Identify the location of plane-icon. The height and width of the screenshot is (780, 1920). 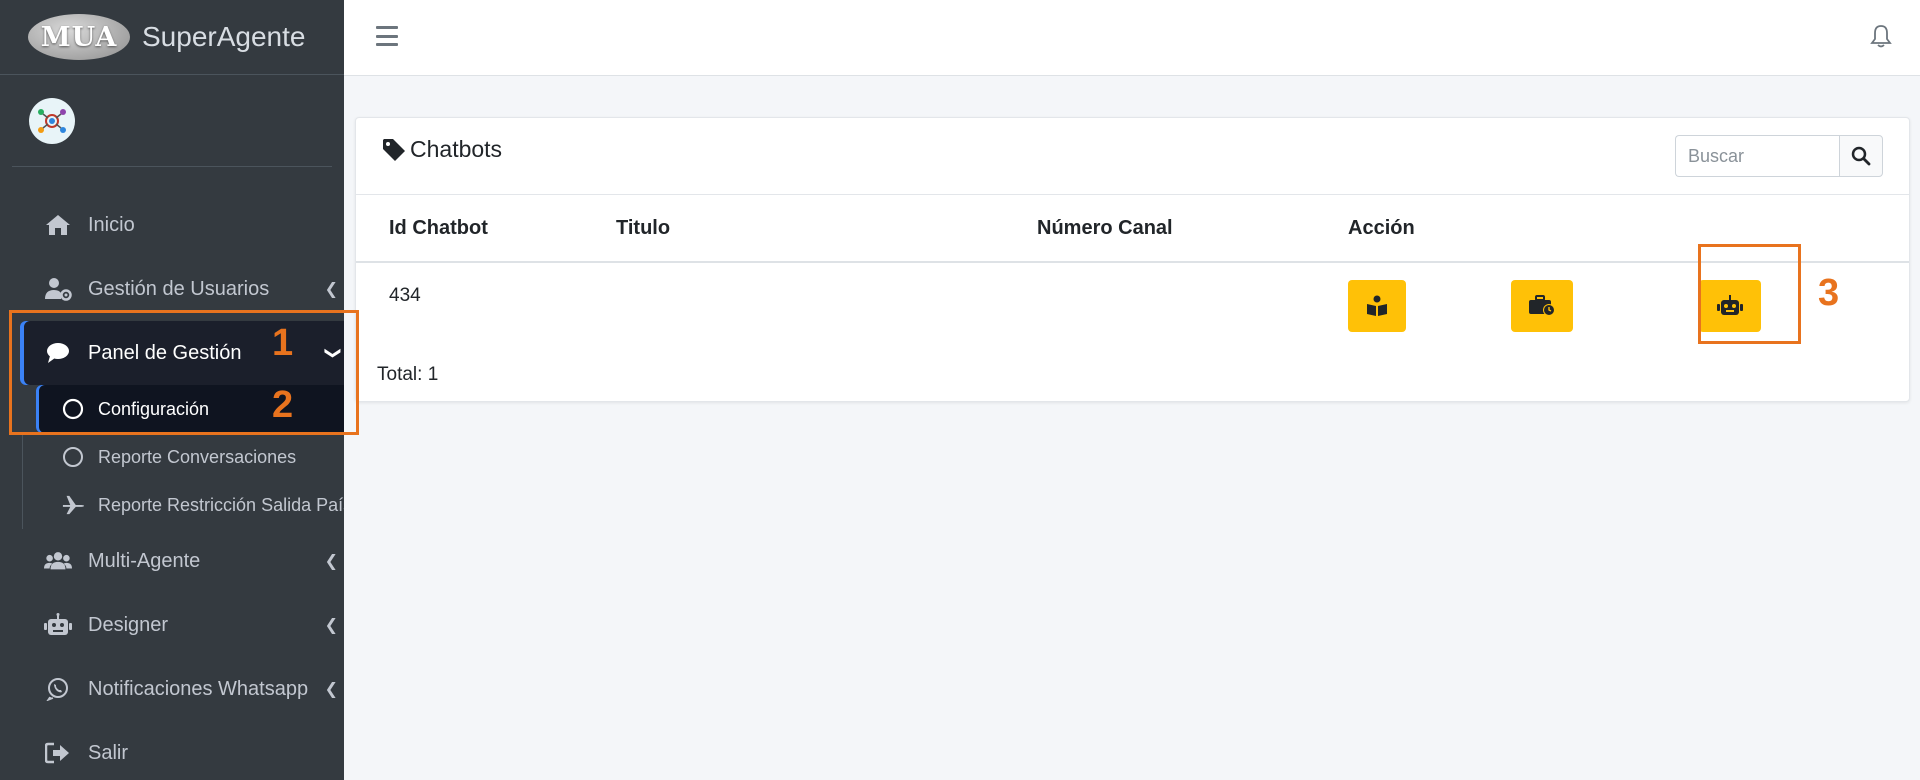
(73, 505).